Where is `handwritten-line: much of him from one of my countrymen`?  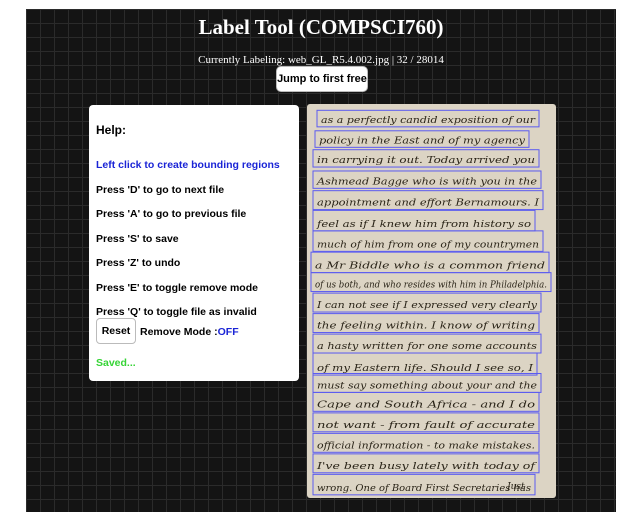
handwritten-line: much of him from one of my countrymen is located at coordinates (428, 245).